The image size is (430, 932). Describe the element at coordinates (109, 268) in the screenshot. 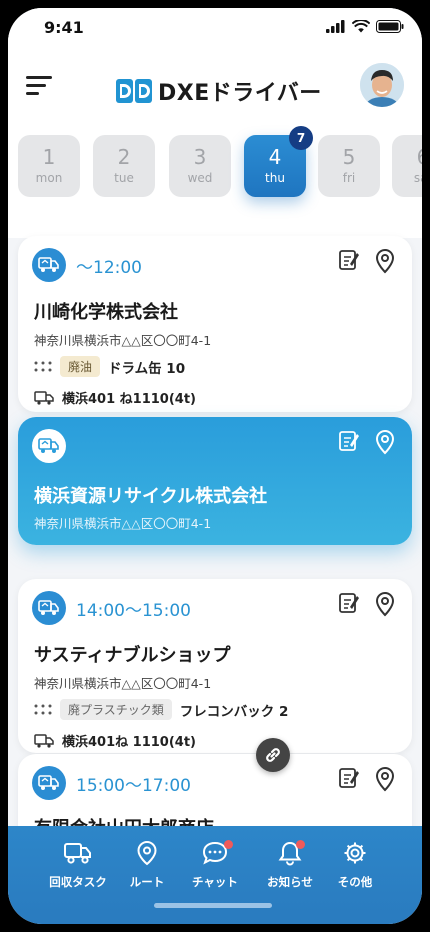

I see `task-time: 〜12:00` at that location.